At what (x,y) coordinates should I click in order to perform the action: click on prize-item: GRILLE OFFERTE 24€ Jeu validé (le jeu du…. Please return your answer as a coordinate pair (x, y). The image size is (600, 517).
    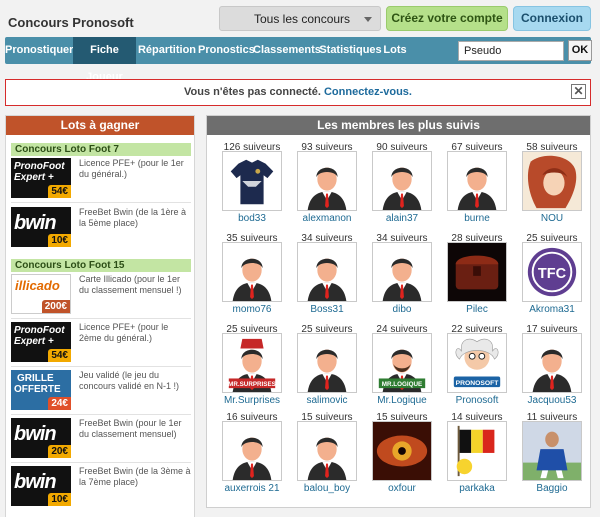
    Looking at the image, I should click on (101, 391).